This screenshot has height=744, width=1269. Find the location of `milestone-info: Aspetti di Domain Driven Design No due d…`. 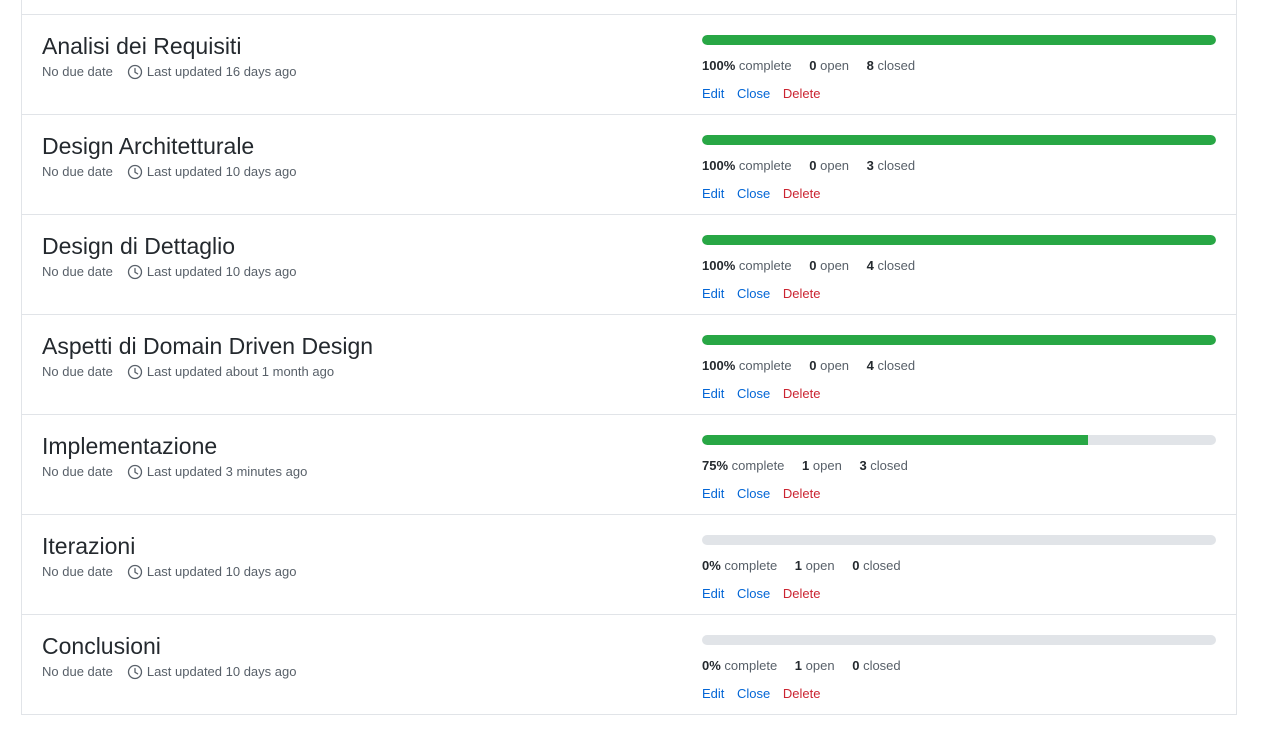

milestone-info: Aspetti di Domain Driven Design No due d… is located at coordinates (207, 356).